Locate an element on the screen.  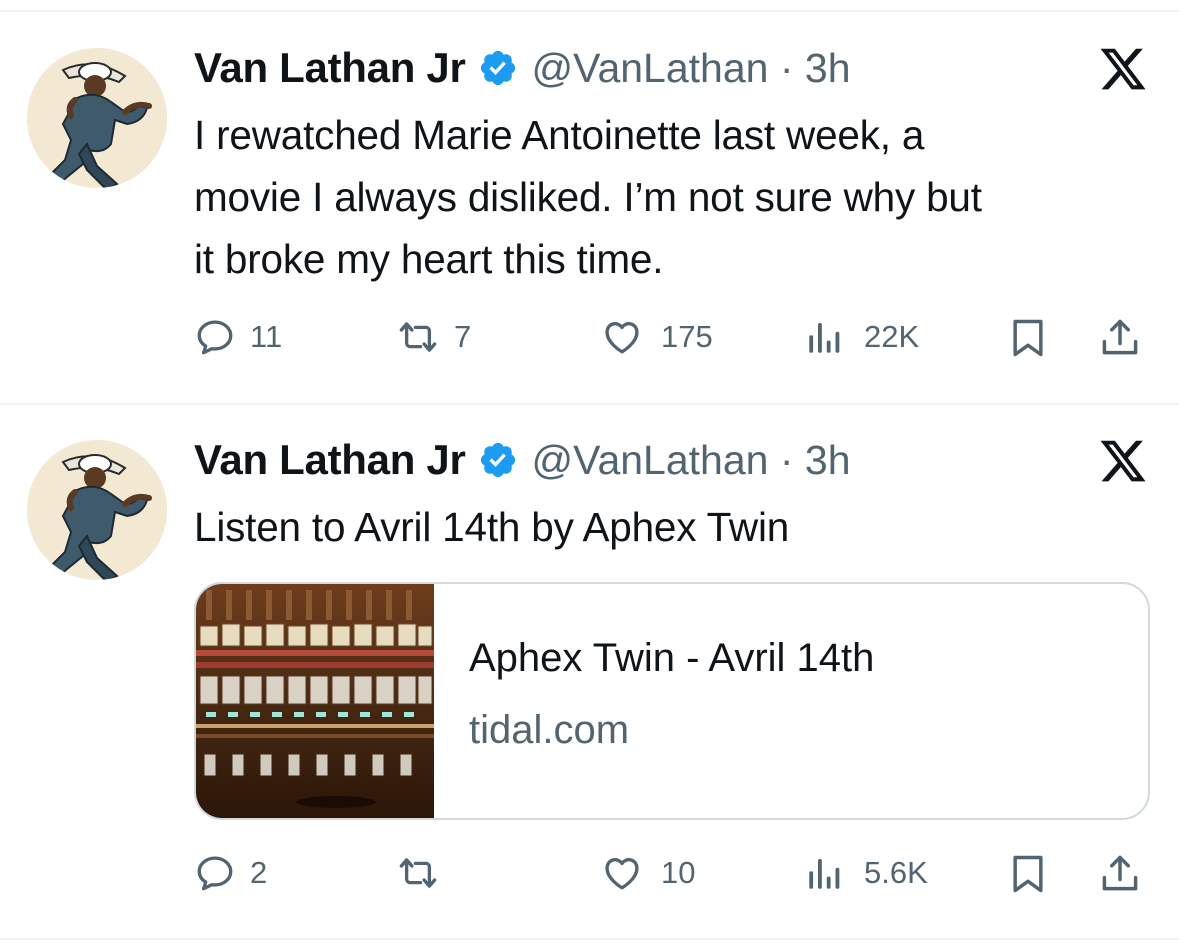
tweet-text-line: it broke my heart this time. is located at coordinates (429, 259).